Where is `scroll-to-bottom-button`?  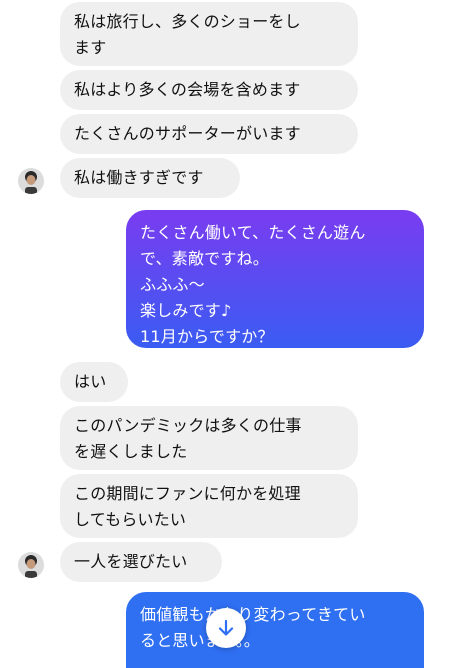
scroll-to-bottom-button is located at coordinates (226, 628).